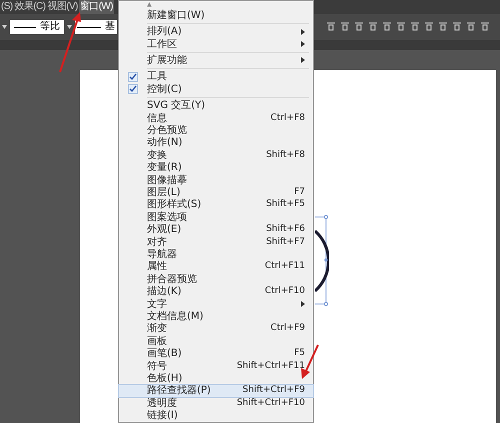 This screenshot has width=500, height=423. I want to click on shortcut-label: Ctrl+F11, so click(284, 266).